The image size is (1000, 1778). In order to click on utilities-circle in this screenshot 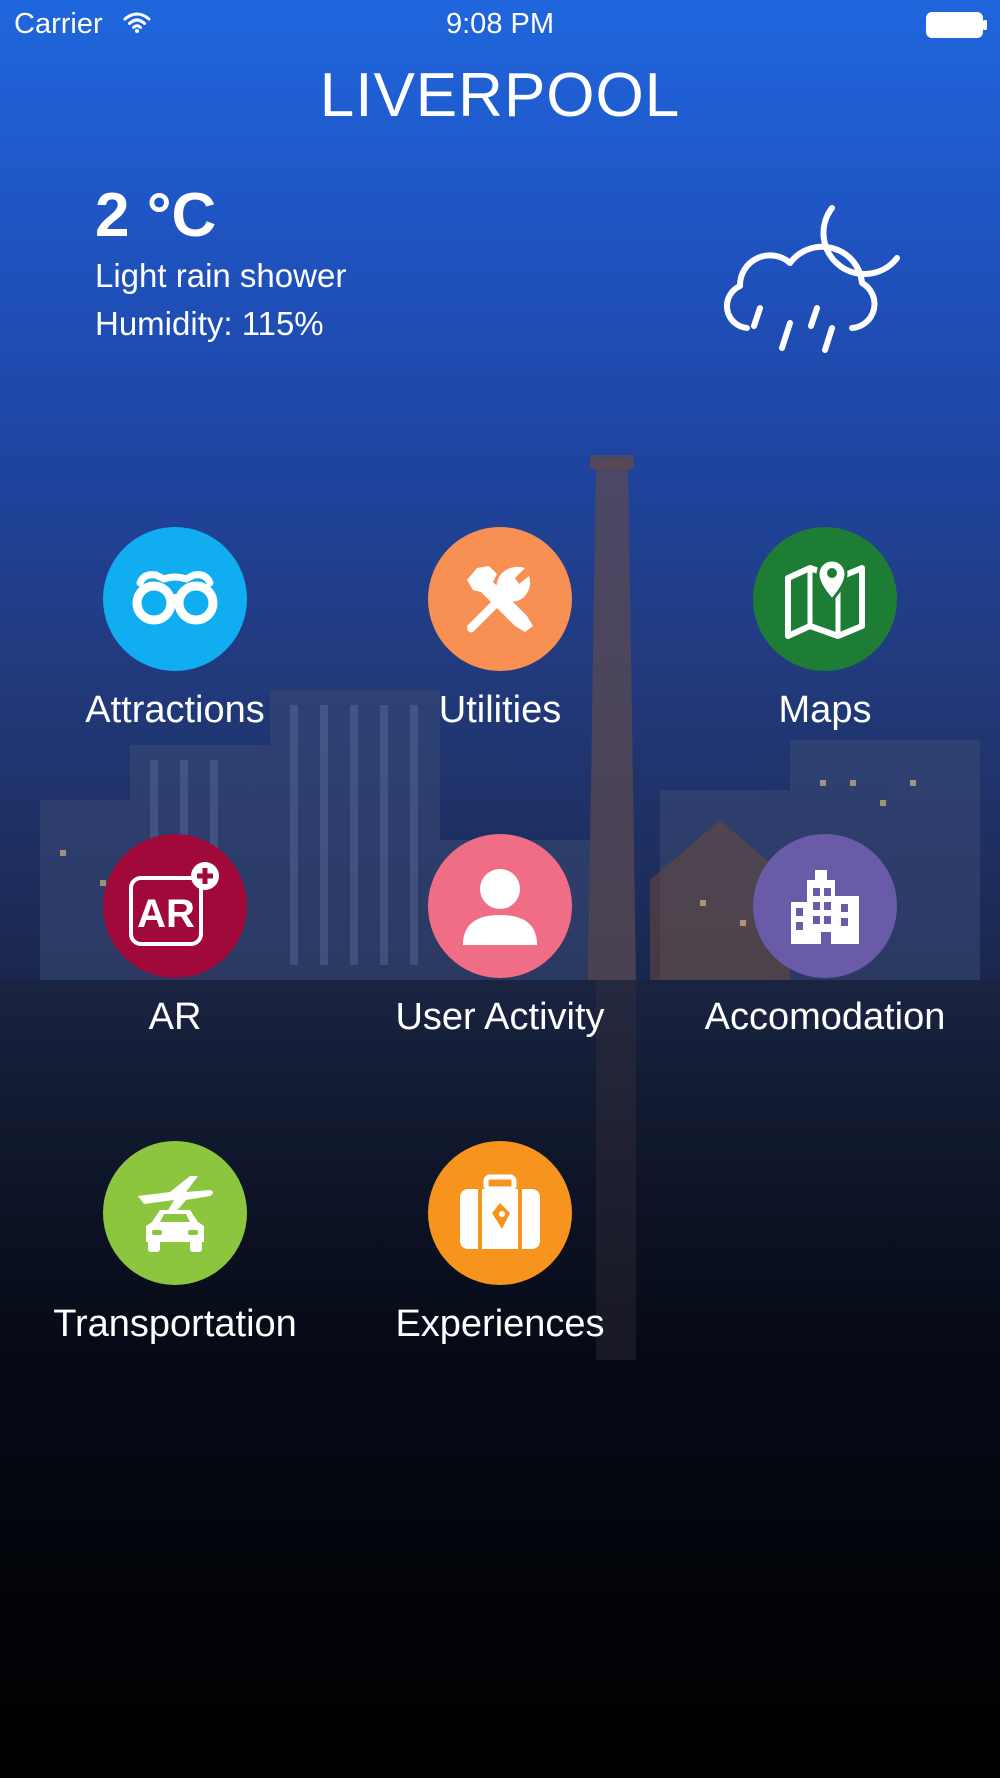, I will do `click(500, 599)`.